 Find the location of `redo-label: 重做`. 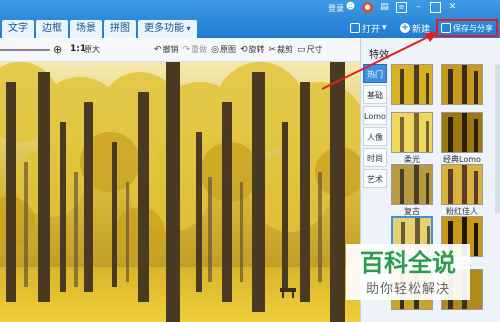

redo-label: 重做 is located at coordinates (199, 49).